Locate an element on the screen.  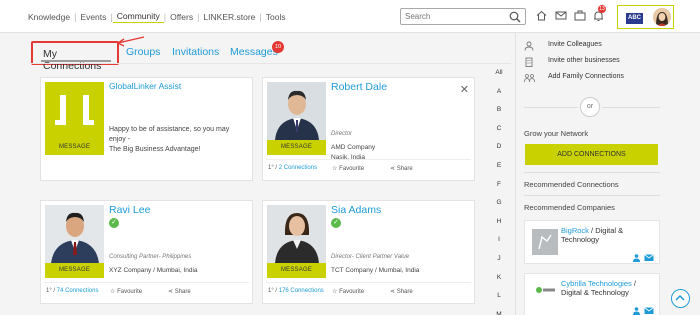
add-family-link: Add Family Connections is located at coordinates (586, 76).